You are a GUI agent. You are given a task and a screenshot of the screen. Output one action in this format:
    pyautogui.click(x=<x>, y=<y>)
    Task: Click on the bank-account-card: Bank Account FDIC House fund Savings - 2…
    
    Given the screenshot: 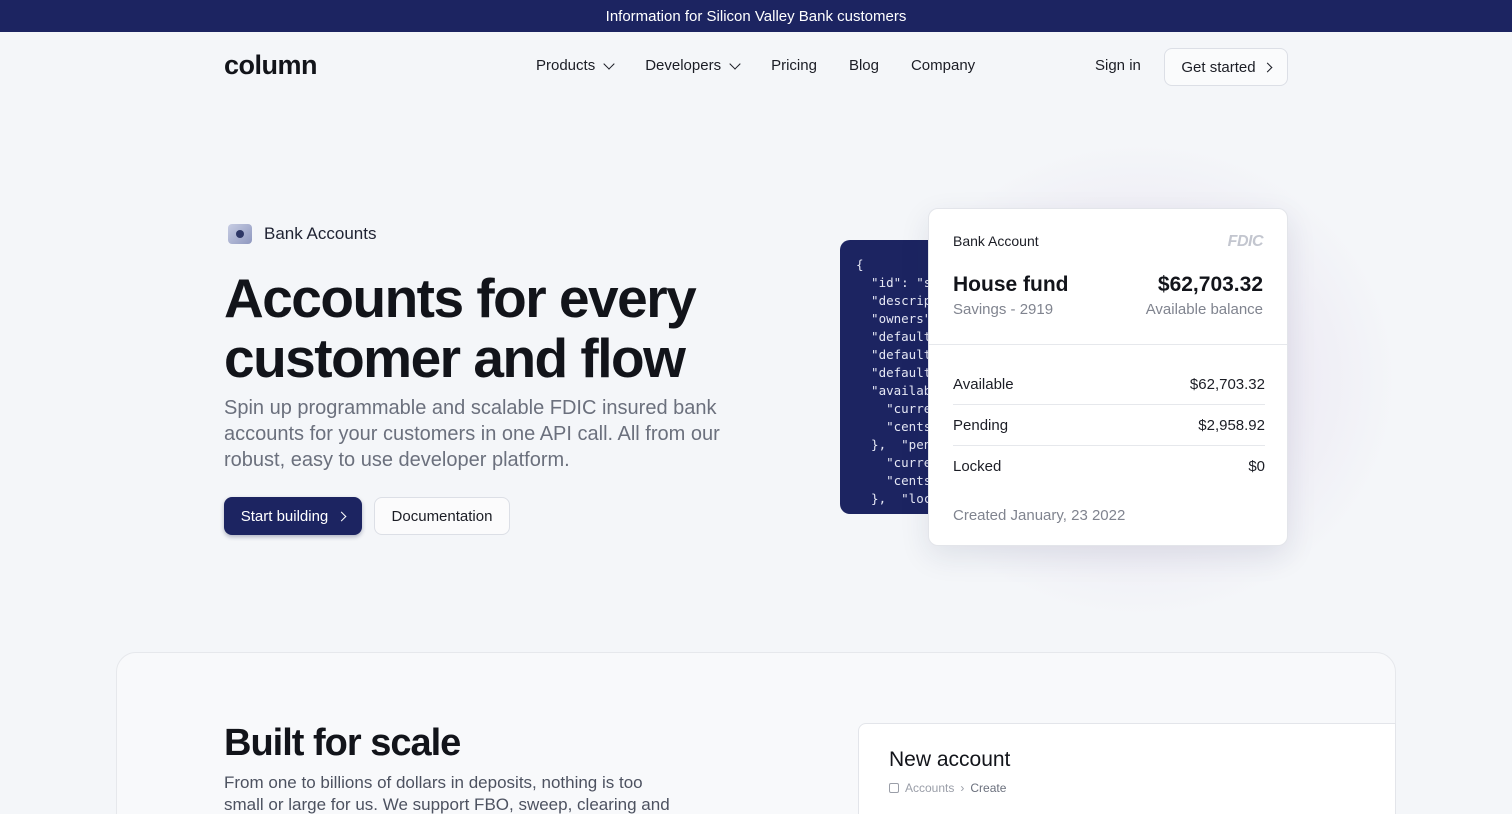 What is the action you would take?
    pyautogui.click(x=1108, y=377)
    